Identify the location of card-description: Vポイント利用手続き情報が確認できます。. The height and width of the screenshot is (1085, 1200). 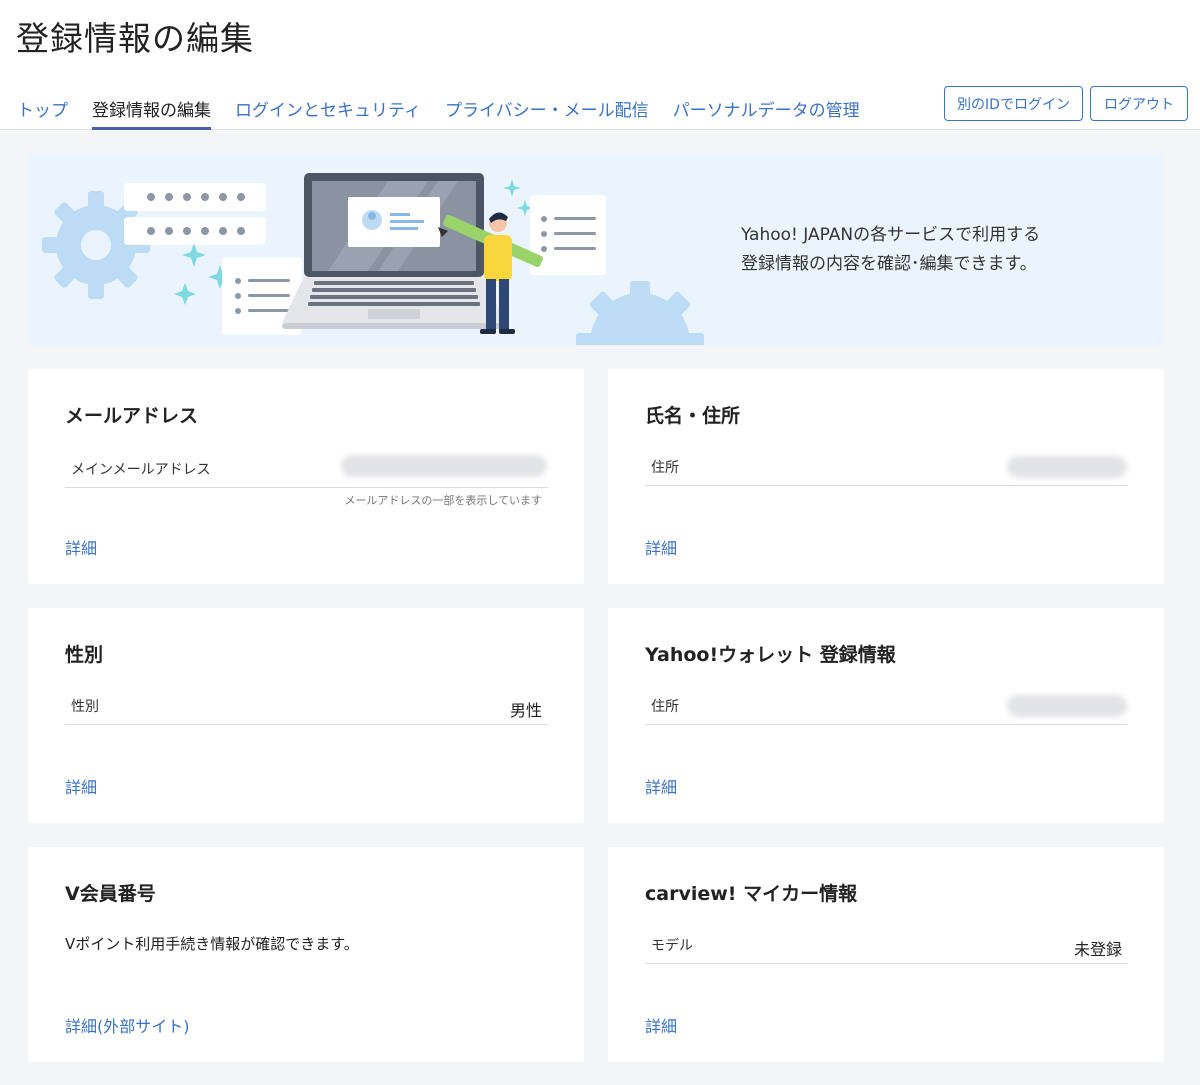
(212, 944).